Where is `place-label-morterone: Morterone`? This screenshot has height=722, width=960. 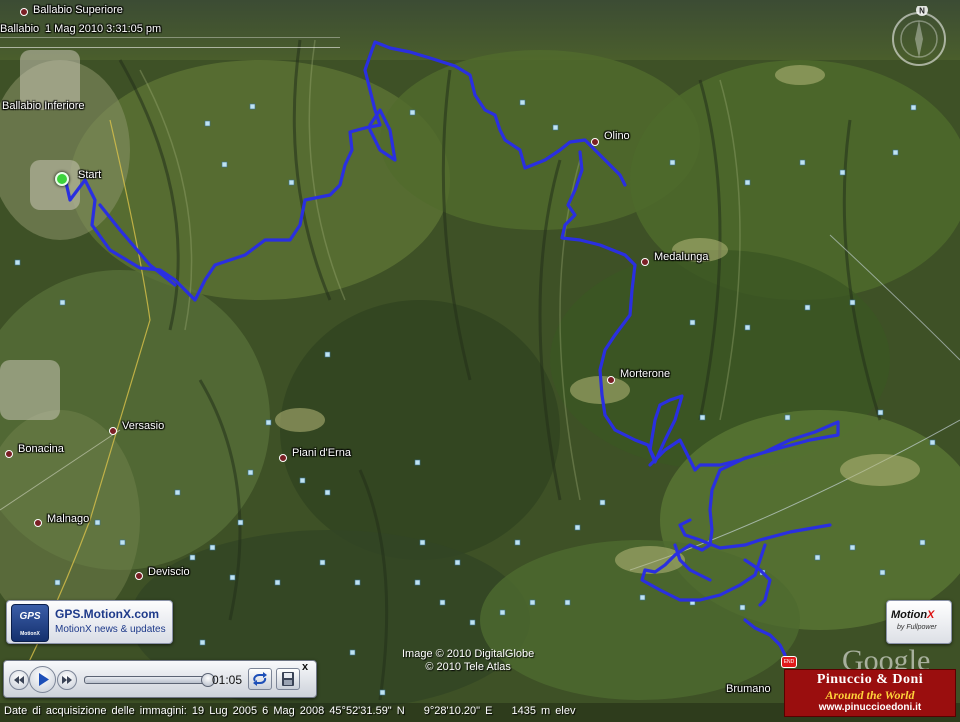
place-label-morterone: Morterone is located at coordinates (645, 374).